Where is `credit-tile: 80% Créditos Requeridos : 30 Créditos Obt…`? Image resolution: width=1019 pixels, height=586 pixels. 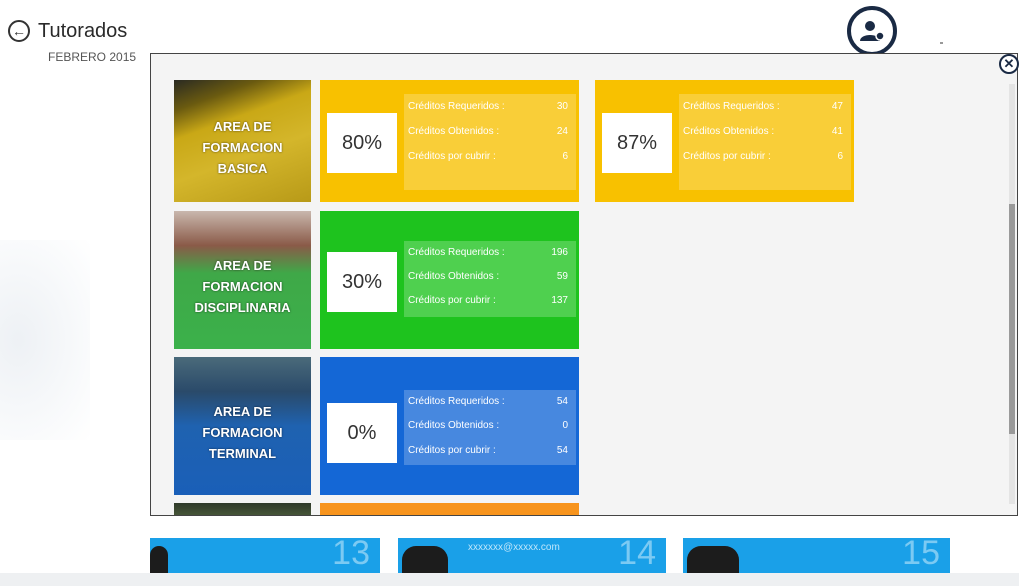 credit-tile: 80% Créditos Requeridos : 30 Créditos Obt… is located at coordinates (449, 141).